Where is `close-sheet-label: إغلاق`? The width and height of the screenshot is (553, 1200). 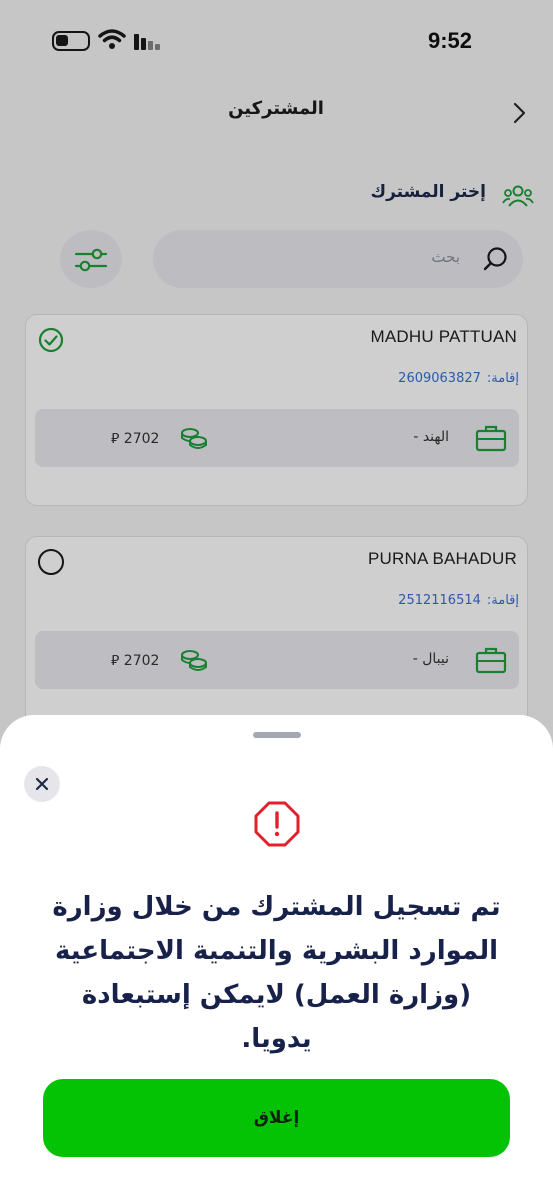
close-sheet-label: إغلاق is located at coordinates (276, 1118).